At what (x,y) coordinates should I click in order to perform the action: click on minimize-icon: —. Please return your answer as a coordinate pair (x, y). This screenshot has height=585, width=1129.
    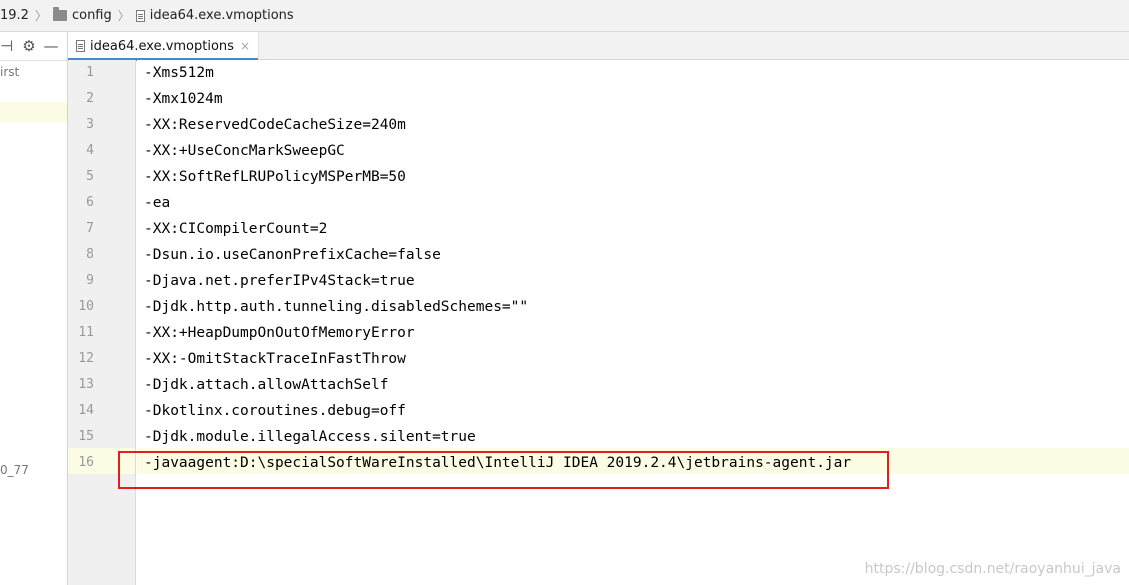
    Looking at the image, I should click on (51, 46).